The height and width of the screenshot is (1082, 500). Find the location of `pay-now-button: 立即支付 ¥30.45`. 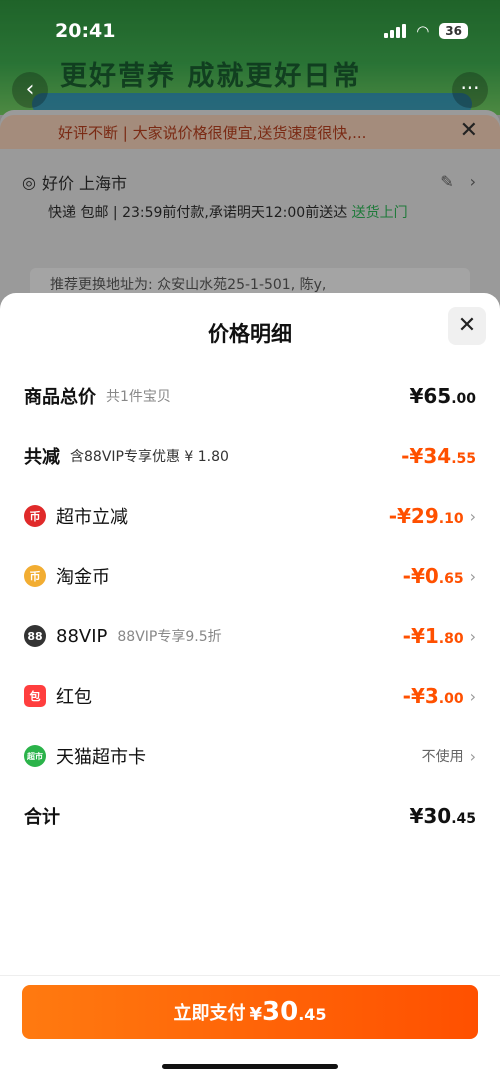

pay-now-button: 立即支付 ¥30.45 is located at coordinates (250, 1012).